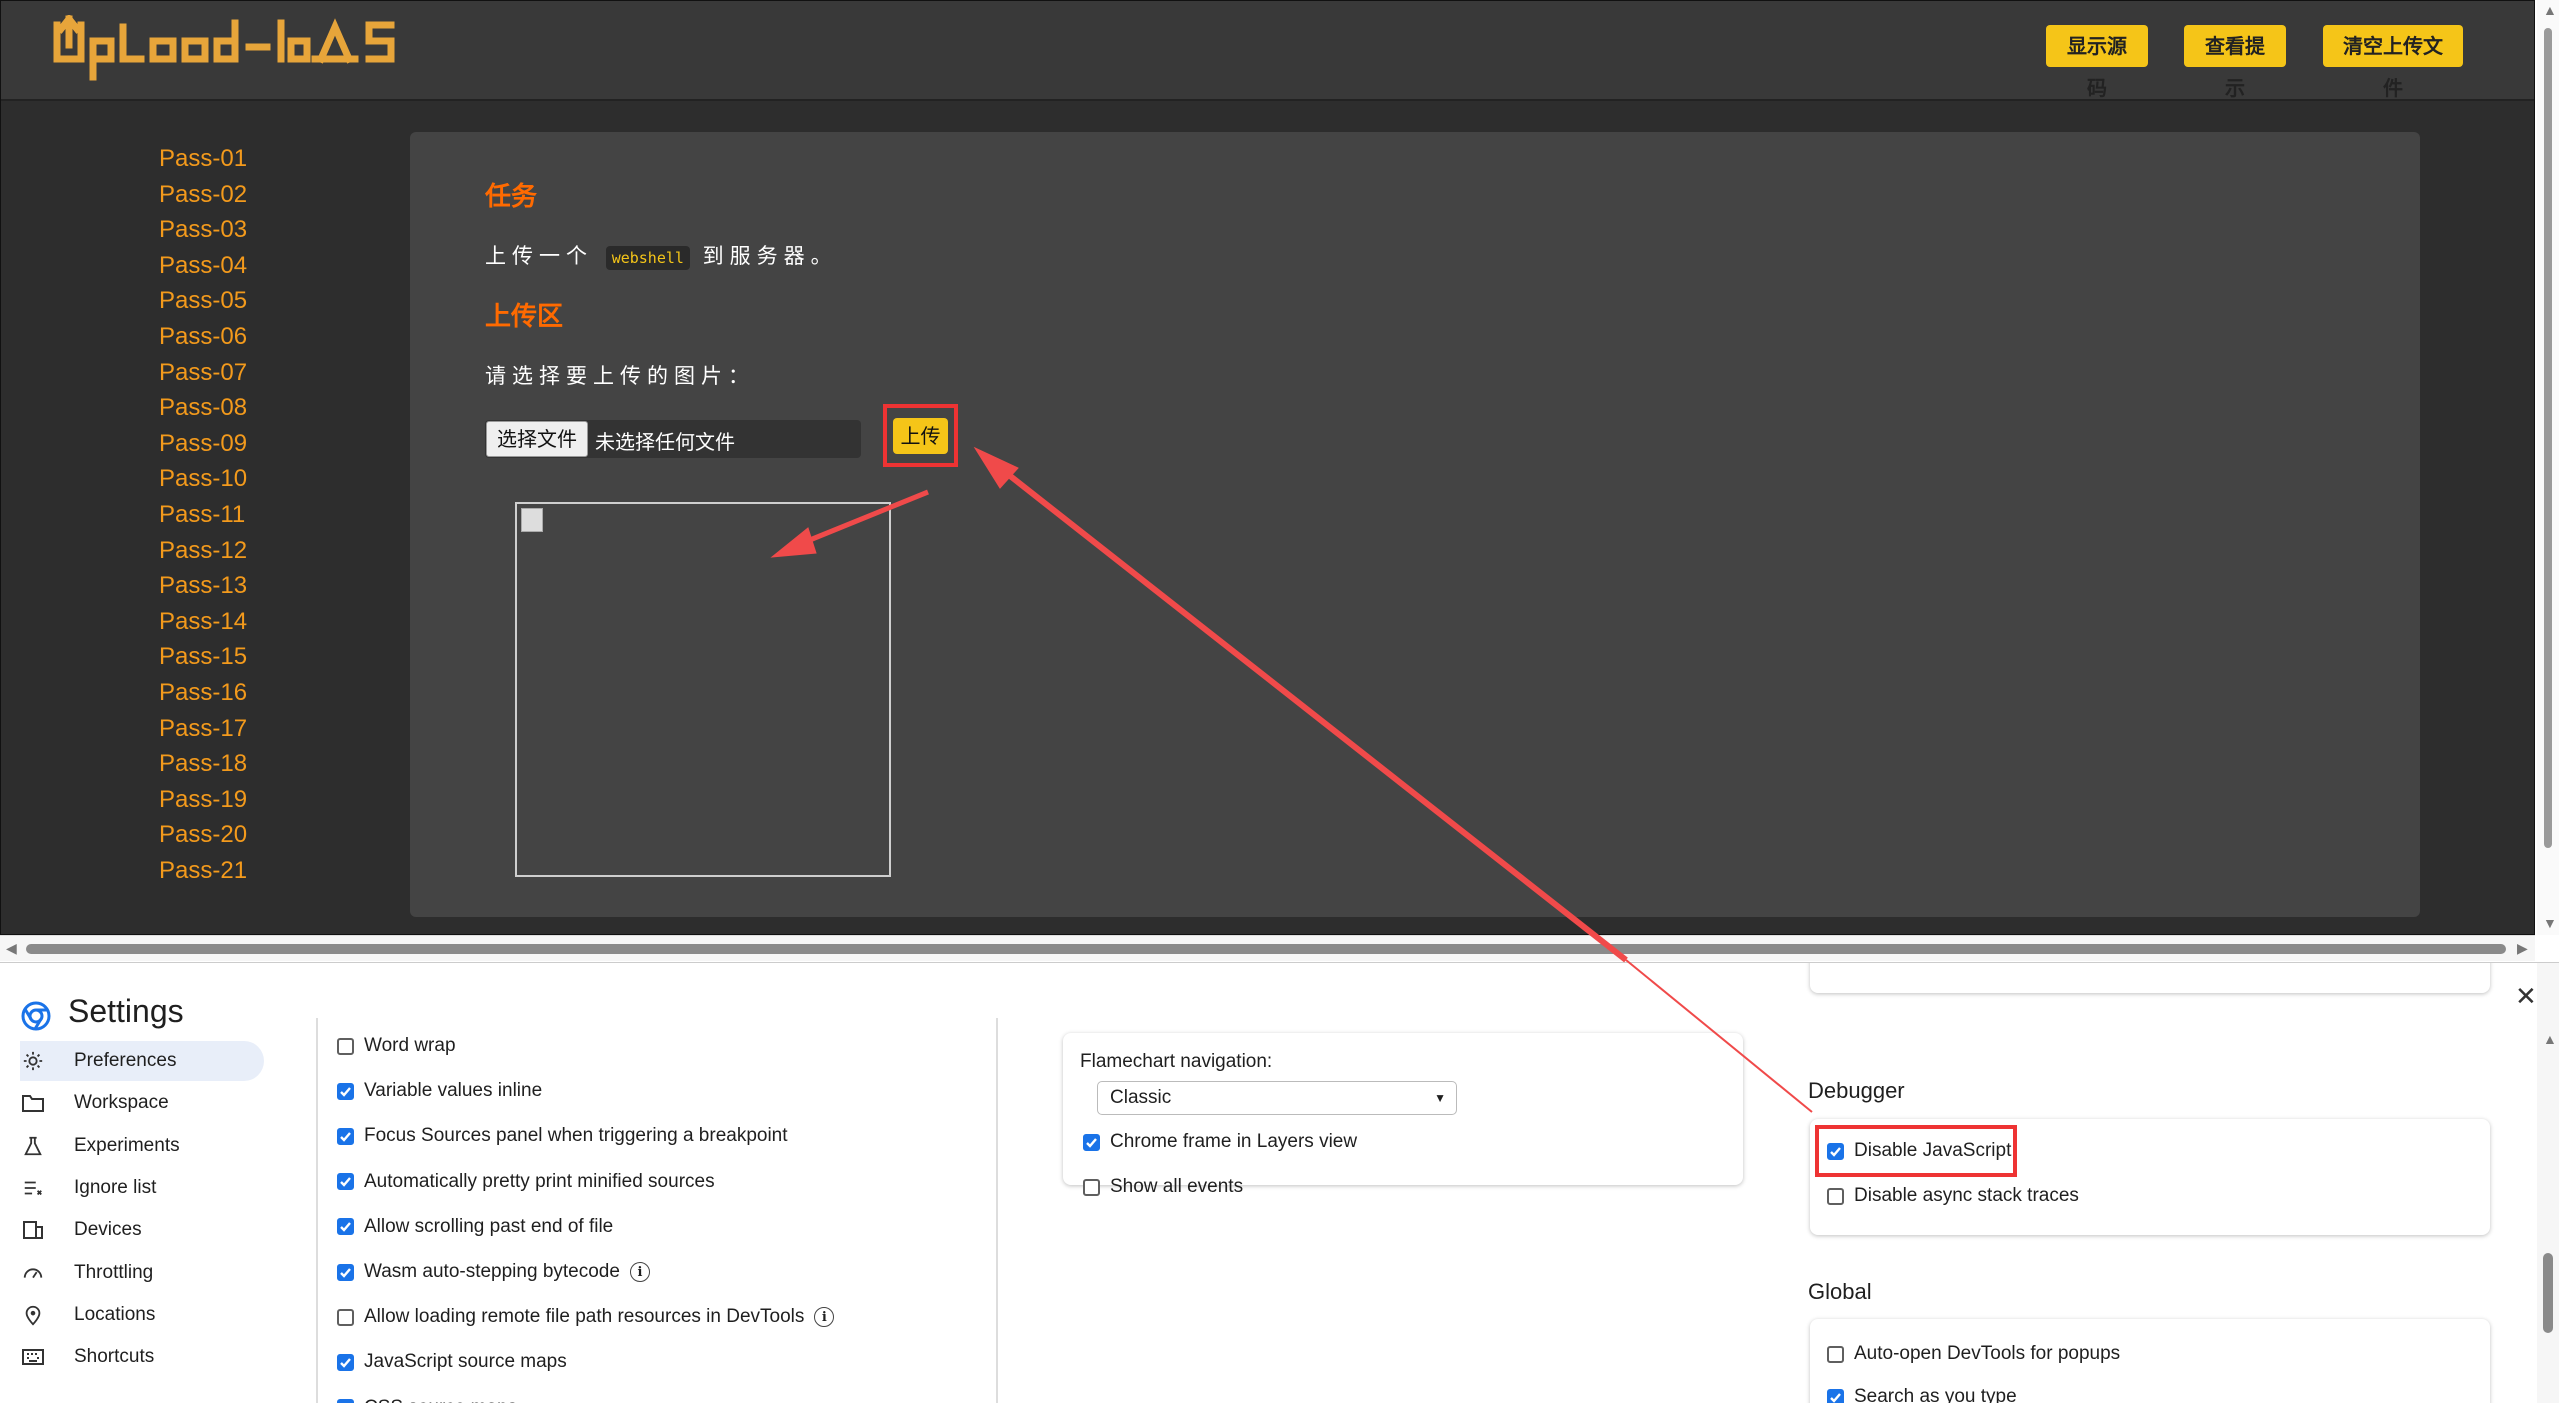  Describe the element at coordinates (259, 337) in the screenshot. I see `pass-link: Pass-06` at that location.